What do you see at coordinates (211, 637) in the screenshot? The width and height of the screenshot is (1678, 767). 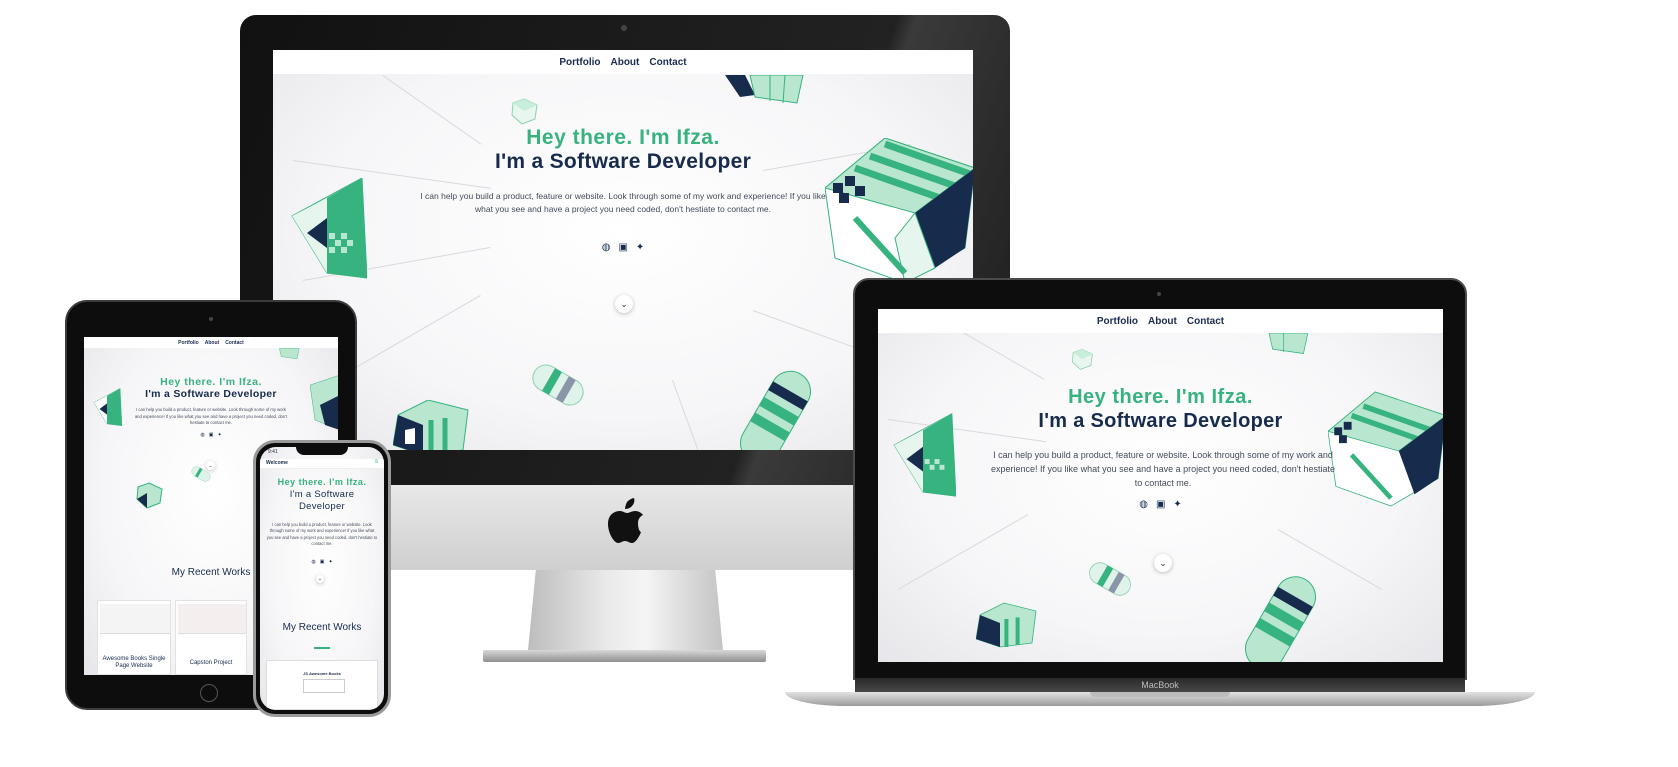 I see `work-card: Capston Project` at bounding box center [211, 637].